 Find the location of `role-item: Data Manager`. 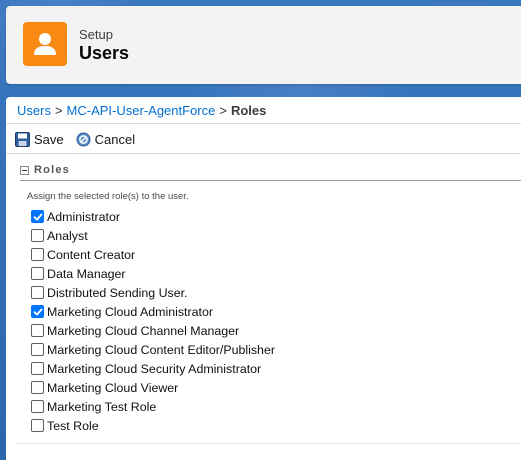

role-item: Data Manager is located at coordinates (153, 273).